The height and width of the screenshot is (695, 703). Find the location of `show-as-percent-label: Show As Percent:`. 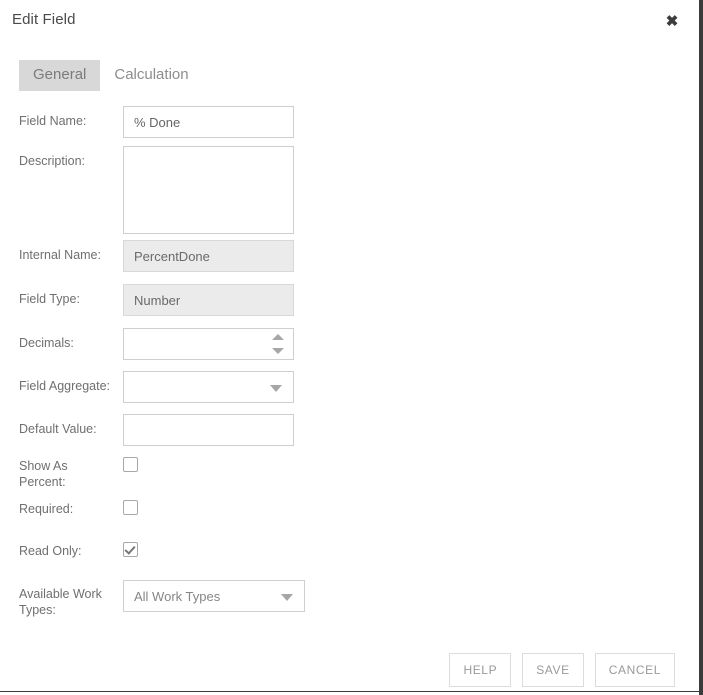

show-as-percent-label: Show As Percent: is located at coordinates (43, 474).